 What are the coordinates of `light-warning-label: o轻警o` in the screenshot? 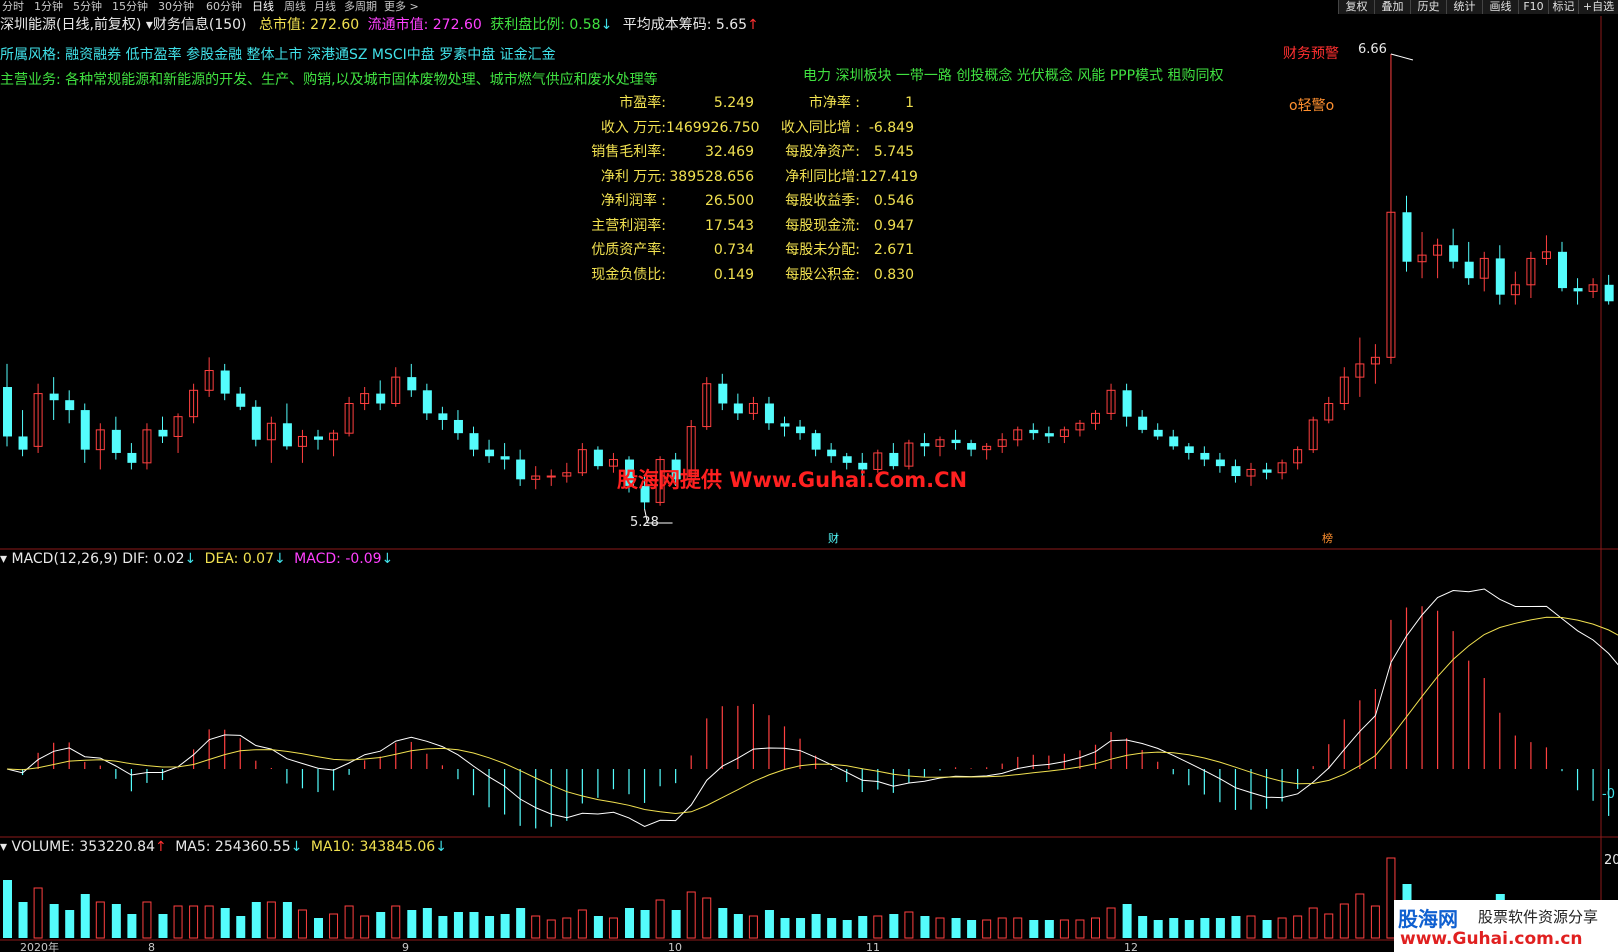 It's located at (1311, 106).